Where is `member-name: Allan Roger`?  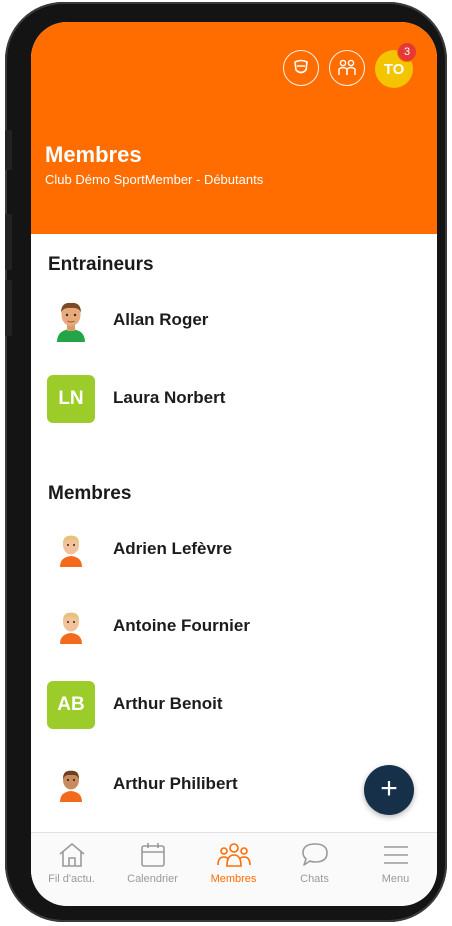 member-name: Allan Roger is located at coordinates (161, 319).